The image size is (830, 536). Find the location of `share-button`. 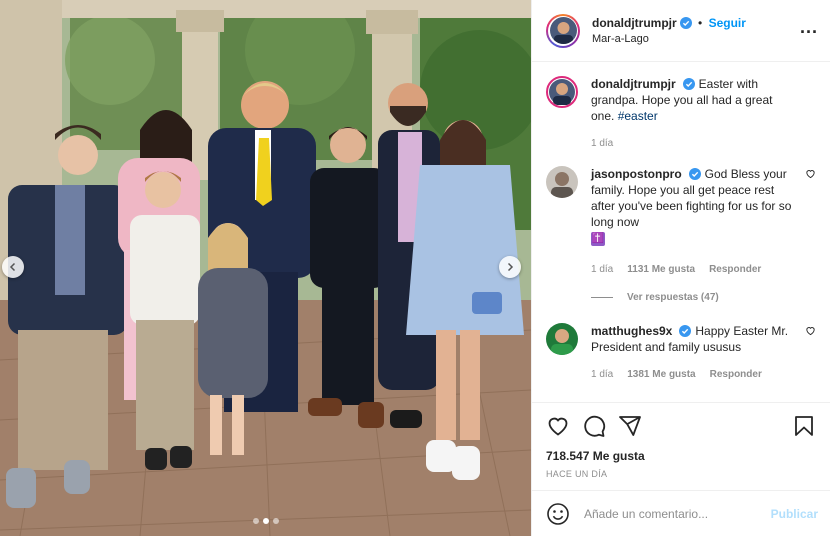

share-button is located at coordinates (630, 426).